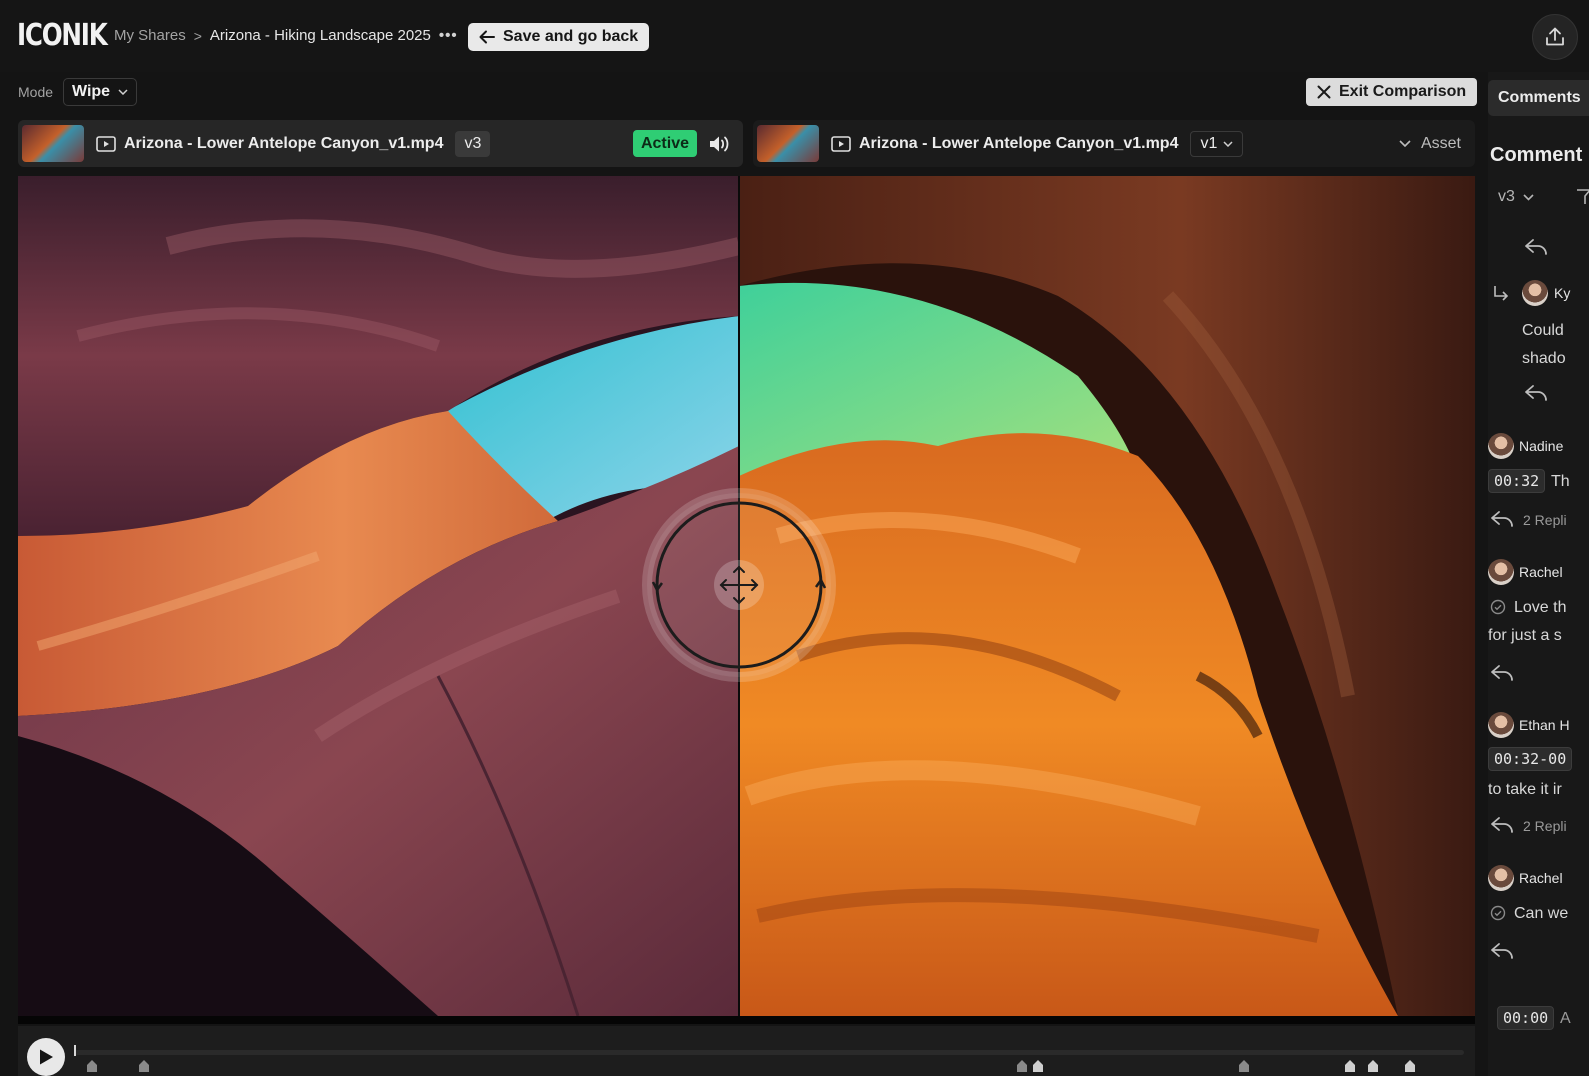  What do you see at coordinates (320, 35) in the screenshot?
I see `breadcrumb-current: Arizona - Hiking Landscape 2025` at bounding box center [320, 35].